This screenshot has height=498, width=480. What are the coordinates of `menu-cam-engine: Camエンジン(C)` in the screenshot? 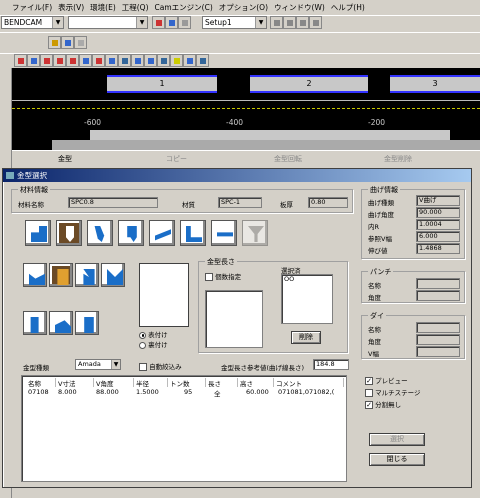 It's located at (184, 7).